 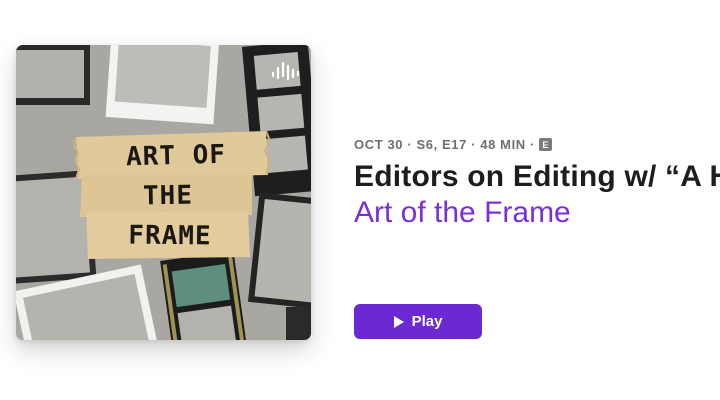 I want to click on episode-meta: OCT 30 · S6, E17 · 48 MIN · E, so click(x=537, y=144).